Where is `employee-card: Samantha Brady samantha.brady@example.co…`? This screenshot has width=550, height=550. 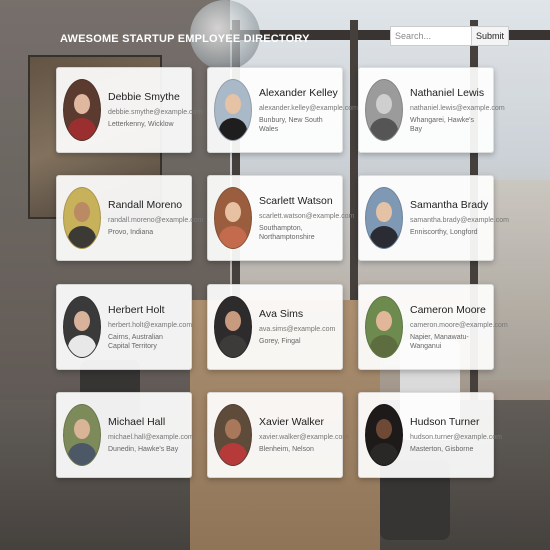 employee-card: Samantha Brady samantha.brady@example.co… is located at coordinates (433, 218).